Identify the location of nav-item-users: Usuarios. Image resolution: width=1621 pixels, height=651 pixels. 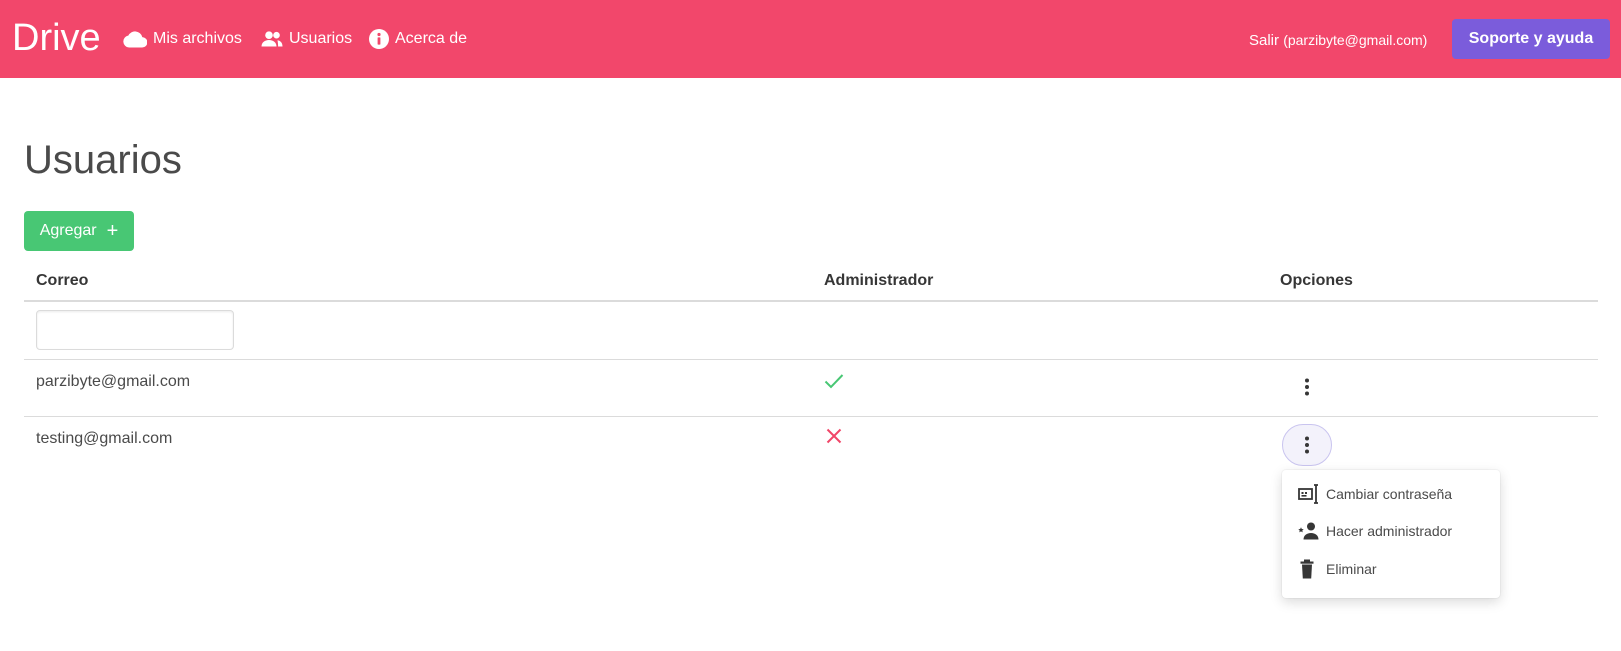
(306, 39).